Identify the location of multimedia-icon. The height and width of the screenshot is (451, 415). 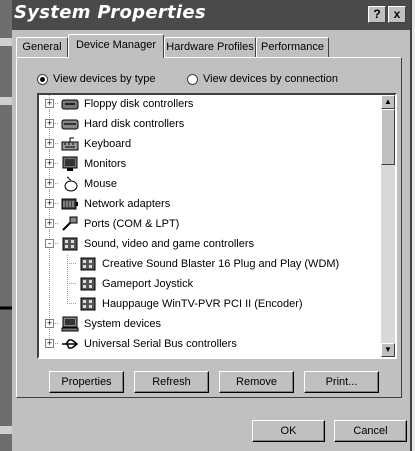
(70, 244).